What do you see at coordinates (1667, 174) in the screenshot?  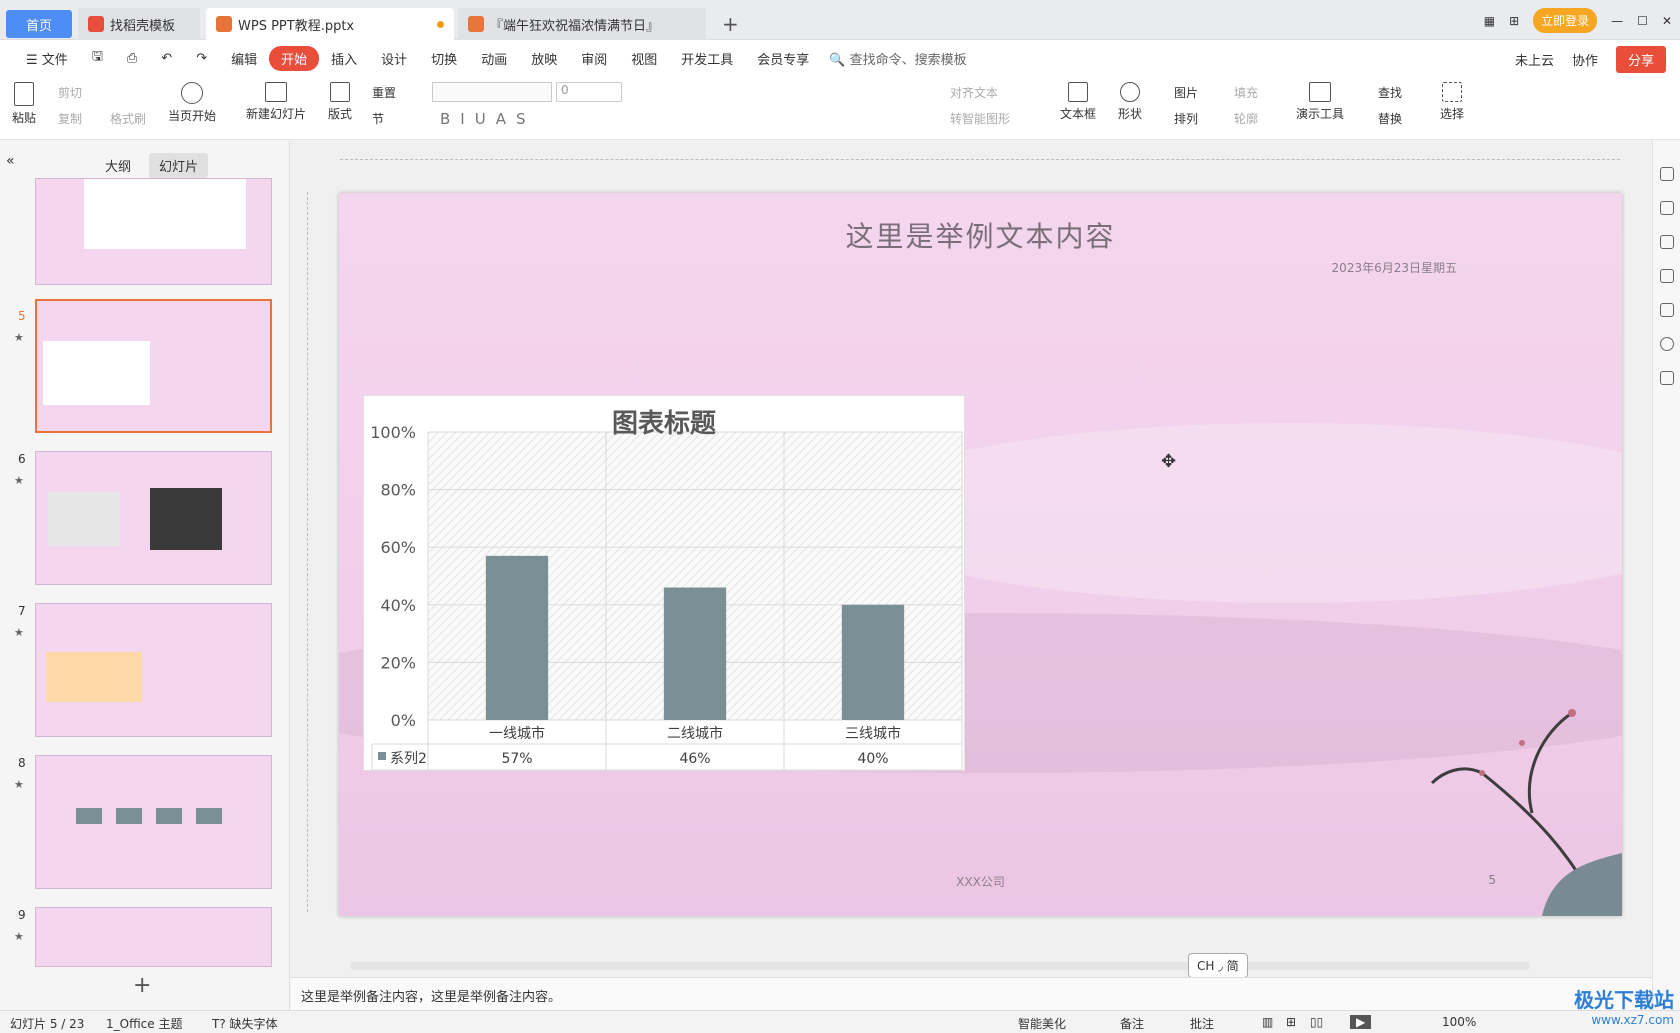 I see `rocket-icon` at bounding box center [1667, 174].